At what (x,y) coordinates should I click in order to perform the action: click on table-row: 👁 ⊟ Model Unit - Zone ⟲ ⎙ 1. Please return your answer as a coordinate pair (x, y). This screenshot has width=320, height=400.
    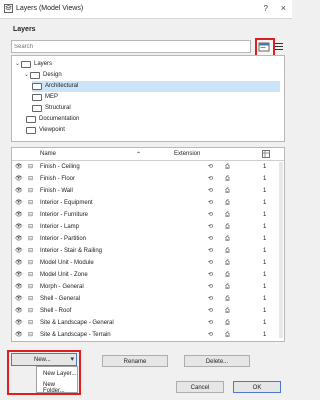
    Looking at the image, I should click on (148, 275).